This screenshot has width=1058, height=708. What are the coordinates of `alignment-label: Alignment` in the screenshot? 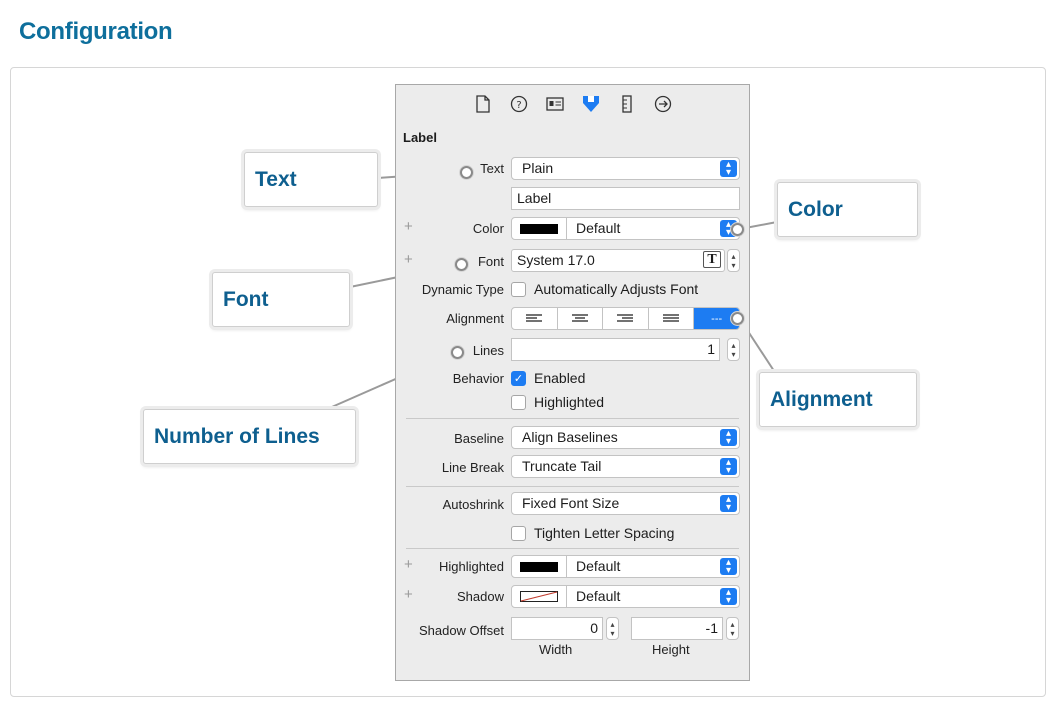 It's located at (475, 318).